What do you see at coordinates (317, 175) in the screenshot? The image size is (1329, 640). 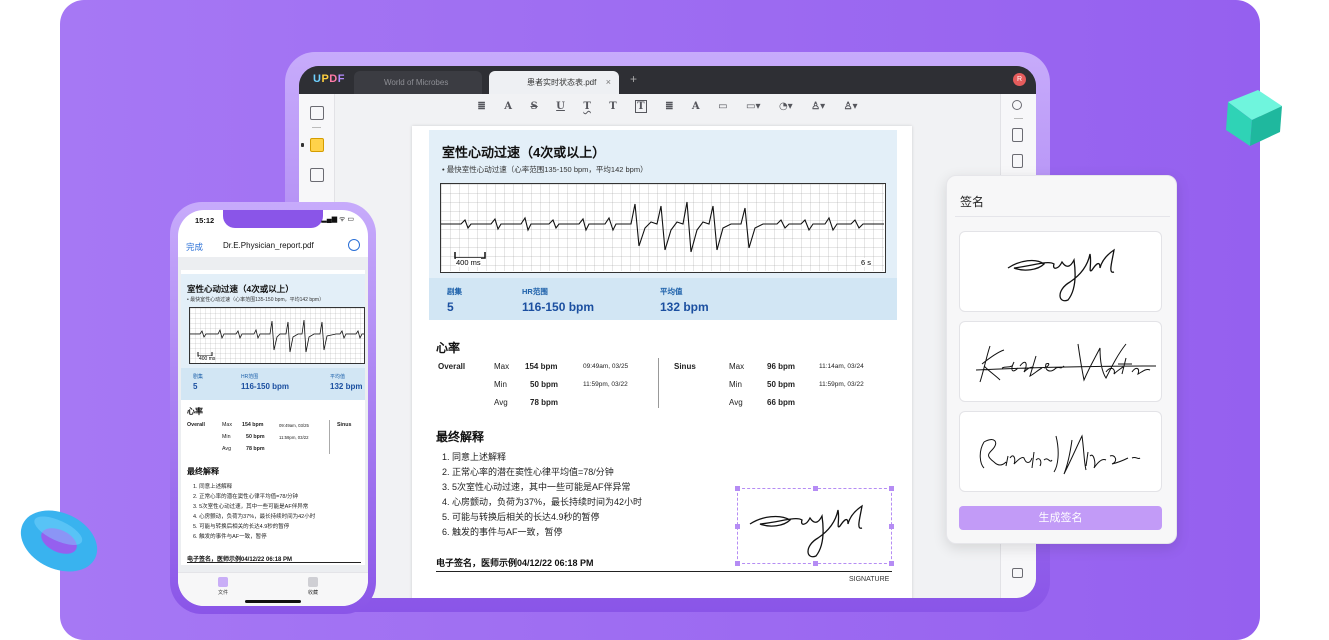 I see `edit-icon` at bounding box center [317, 175].